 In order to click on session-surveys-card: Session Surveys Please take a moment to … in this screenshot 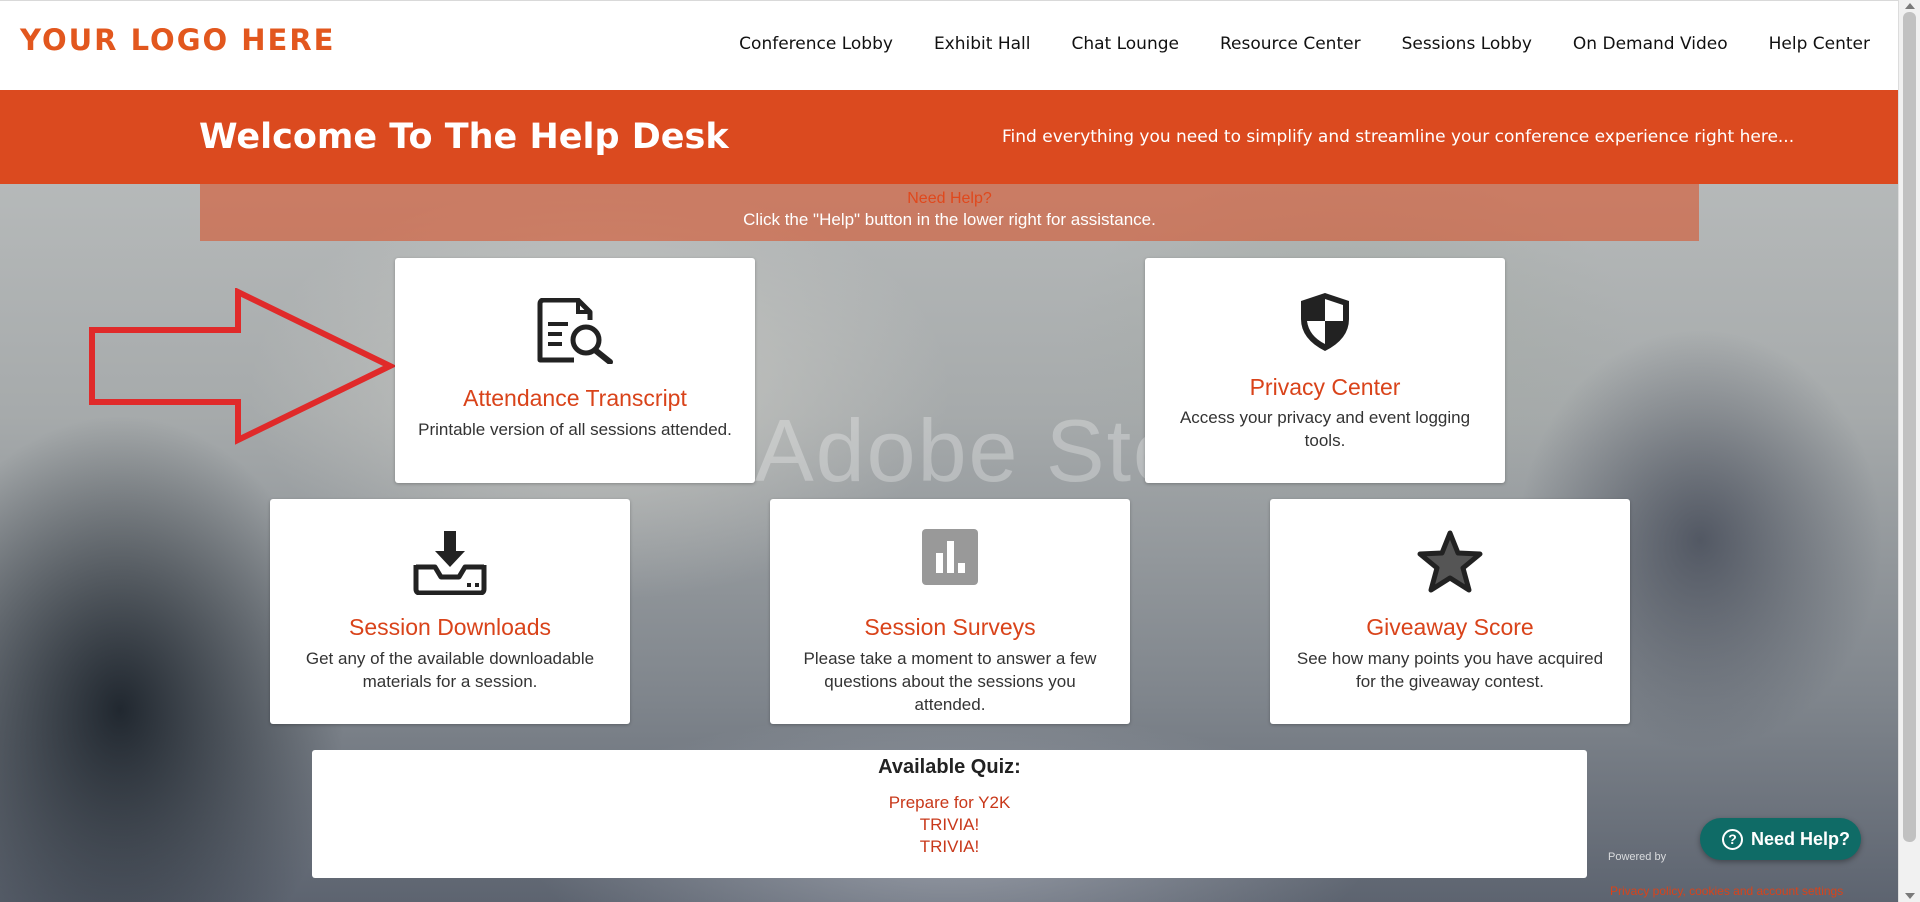, I will do `click(950, 611)`.